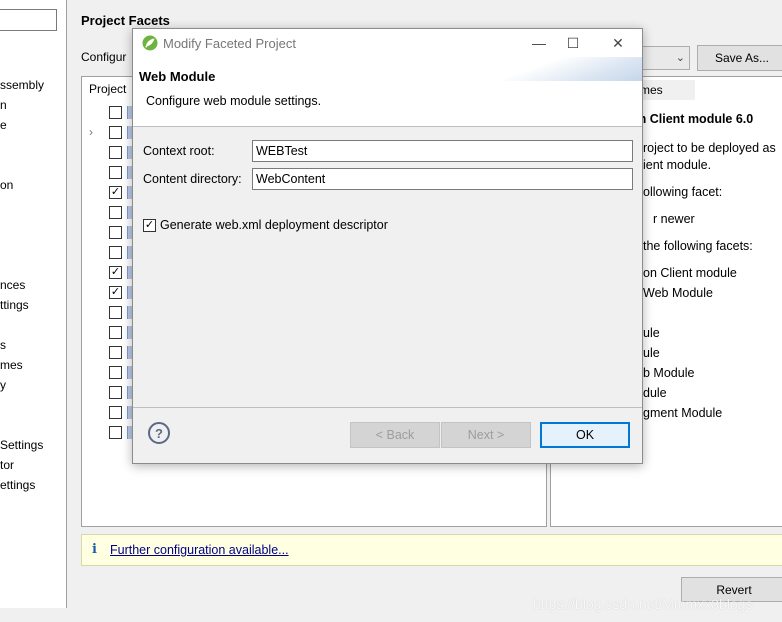 This screenshot has height=622, width=782. What do you see at coordinates (698, 246) in the screenshot?
I see `details-line: the following facets:` at bounding box center [698, 246].